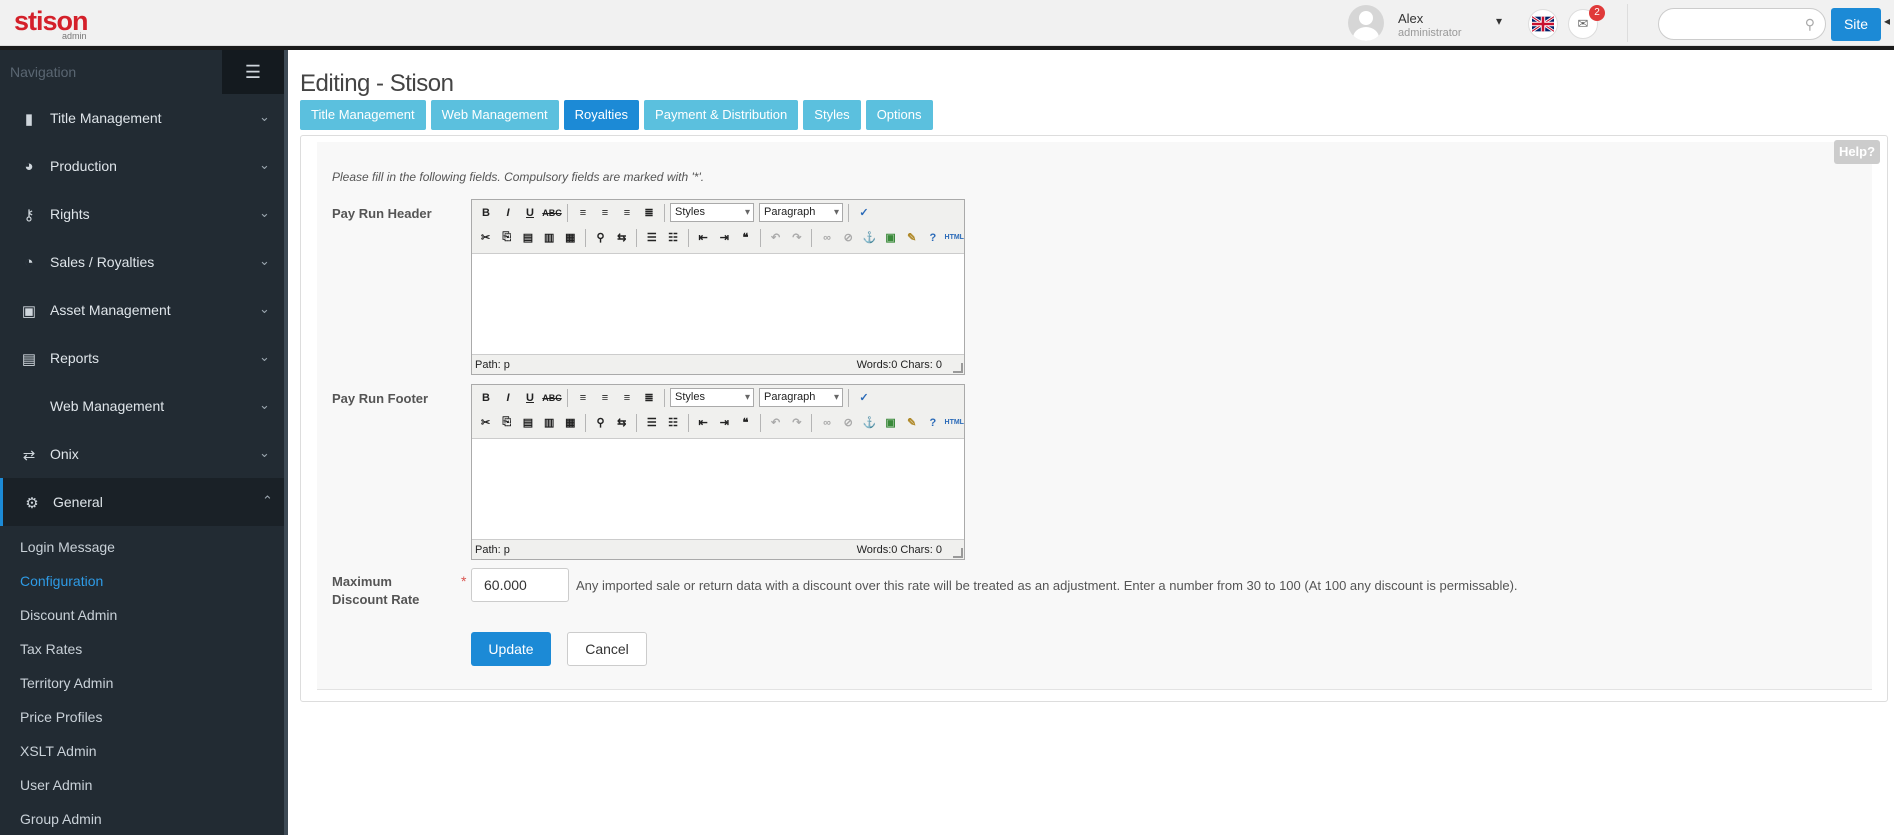  I want to click on tab-styles: Styles, so click(832, 115).